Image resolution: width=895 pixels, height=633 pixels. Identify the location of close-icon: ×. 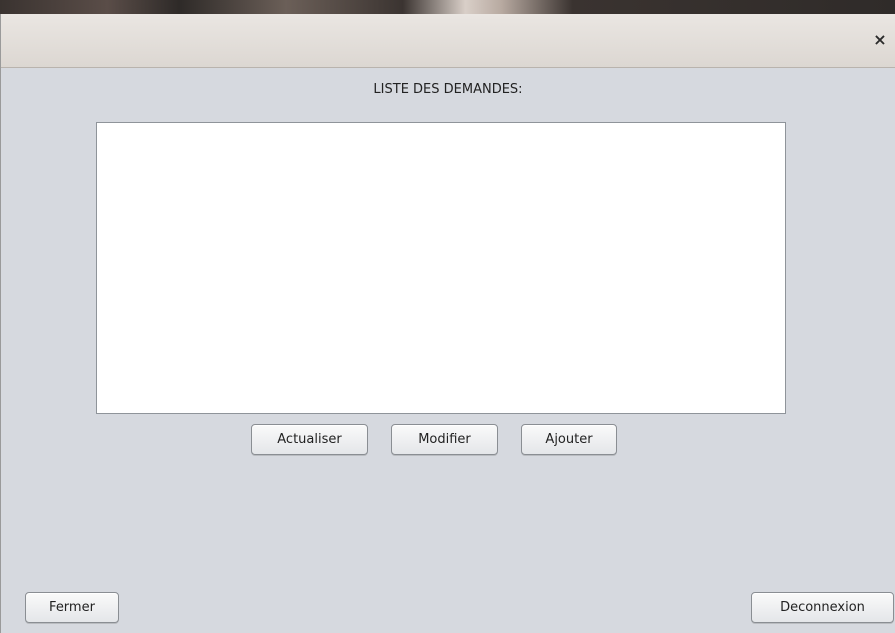
(880, 40).